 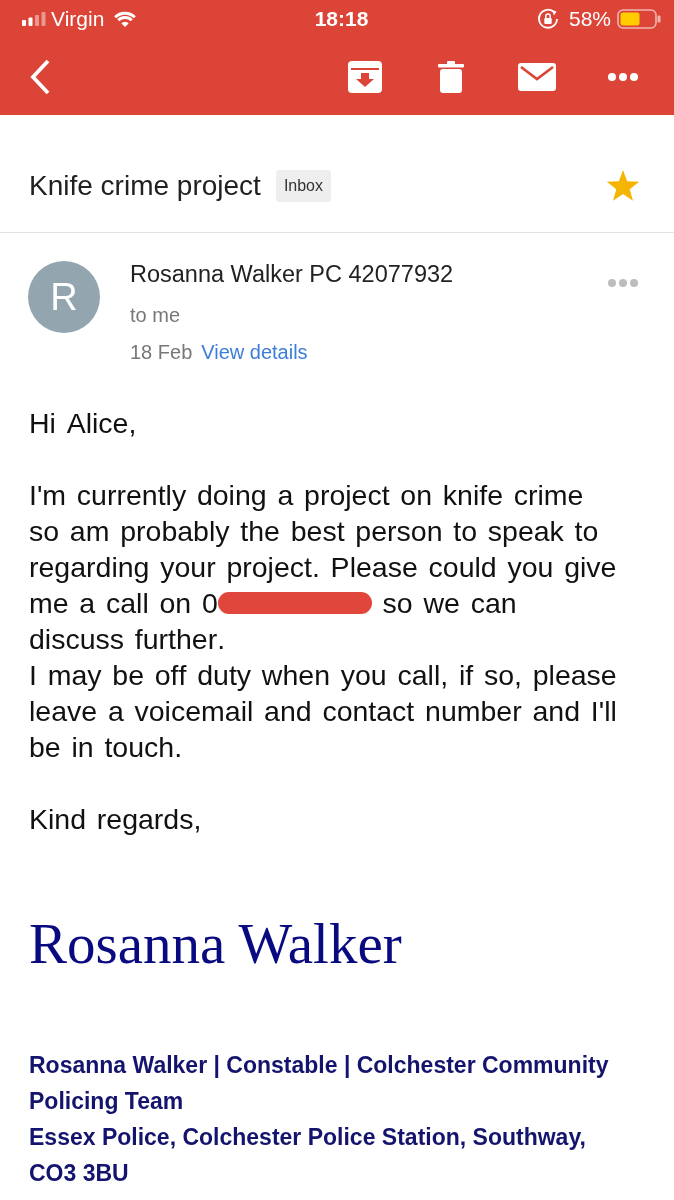 What do you see at coordinates (323, 711) in the screenshot?
I see `body-text: I may be off duty when you call, if so, please leave a voicemail and contact number and I'll be in touch.` at bounding box center [323, 711].